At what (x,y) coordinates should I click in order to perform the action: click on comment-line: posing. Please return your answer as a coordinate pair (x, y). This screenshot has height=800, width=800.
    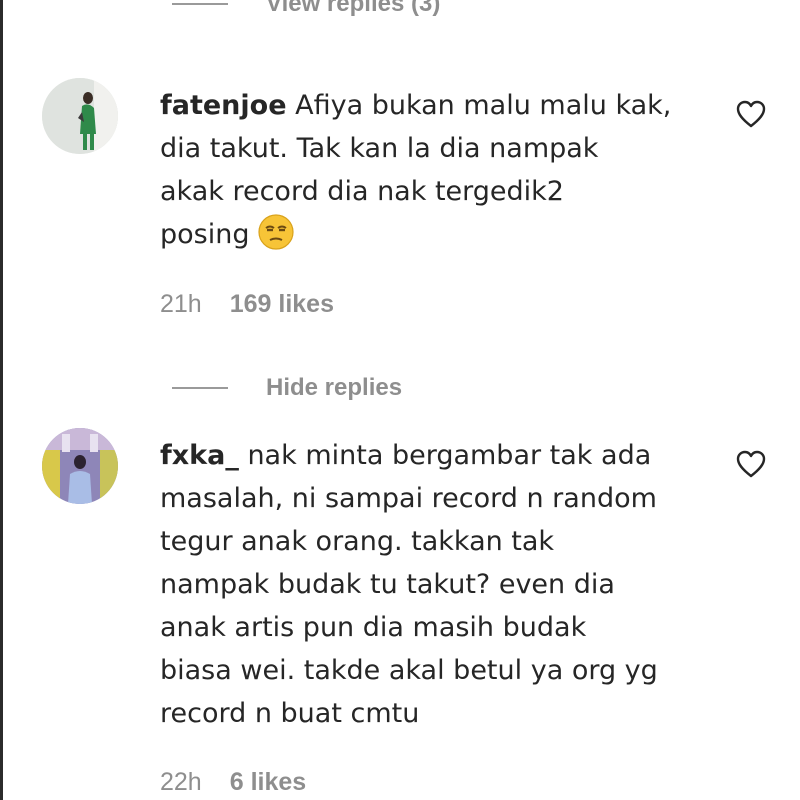
    Looking at the image, I should click on (205, 234).